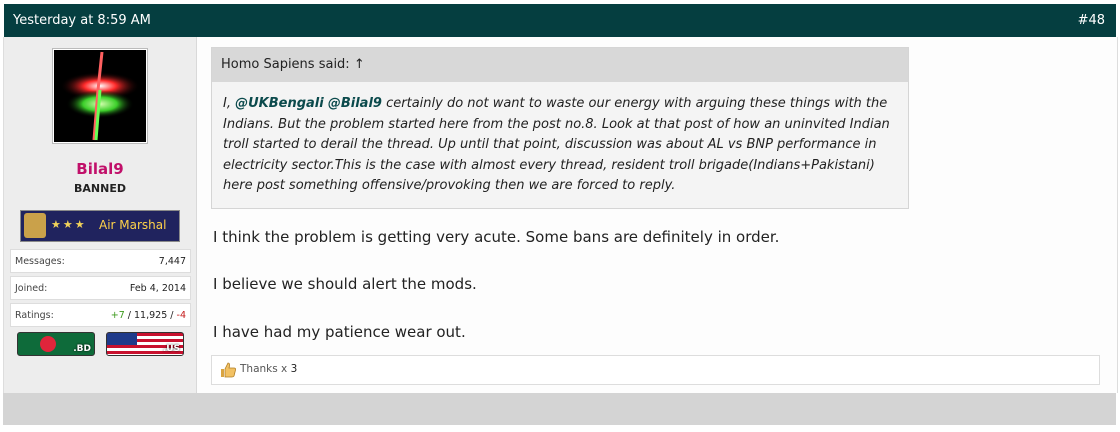 Image resolution: width=1120 pixels, height=432 pixels. I want to click on quote-jump-link: ↑, so click(359, 64).